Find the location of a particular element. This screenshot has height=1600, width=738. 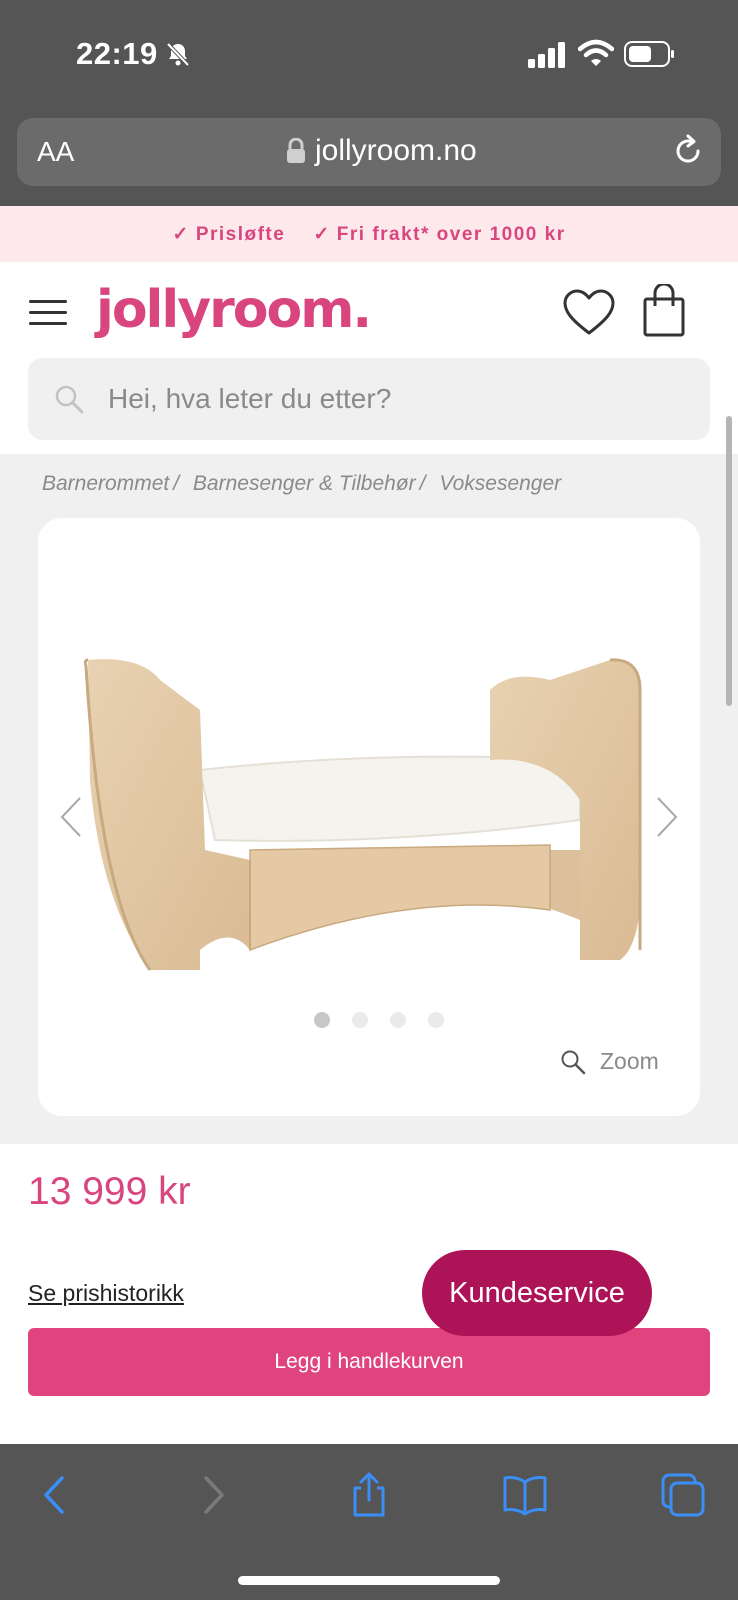

address-bar: AA jollyroom.no is located at coordinates (369, 152).